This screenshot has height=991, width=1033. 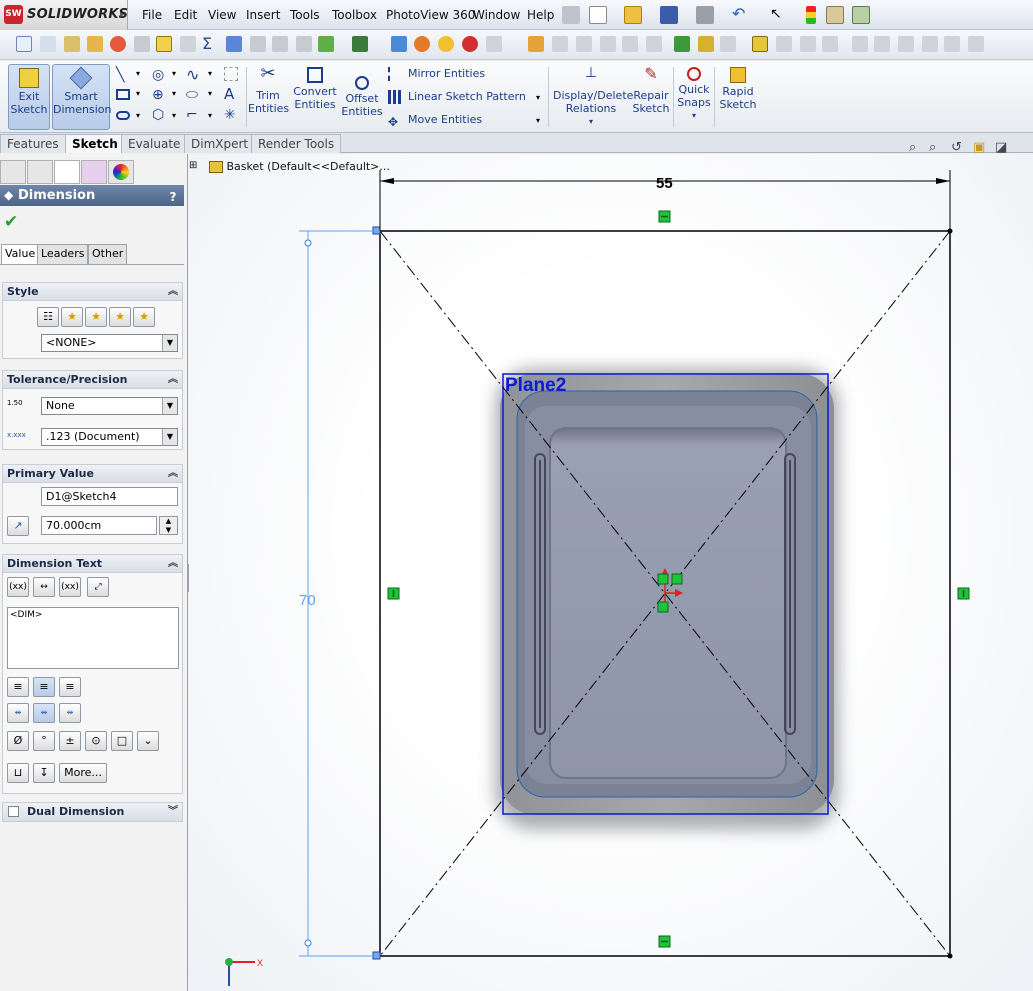 What do you see at coordinates (72, 317) in the screenshot?
I see `style-add-icon: ★` at bounding box center [72, 317].